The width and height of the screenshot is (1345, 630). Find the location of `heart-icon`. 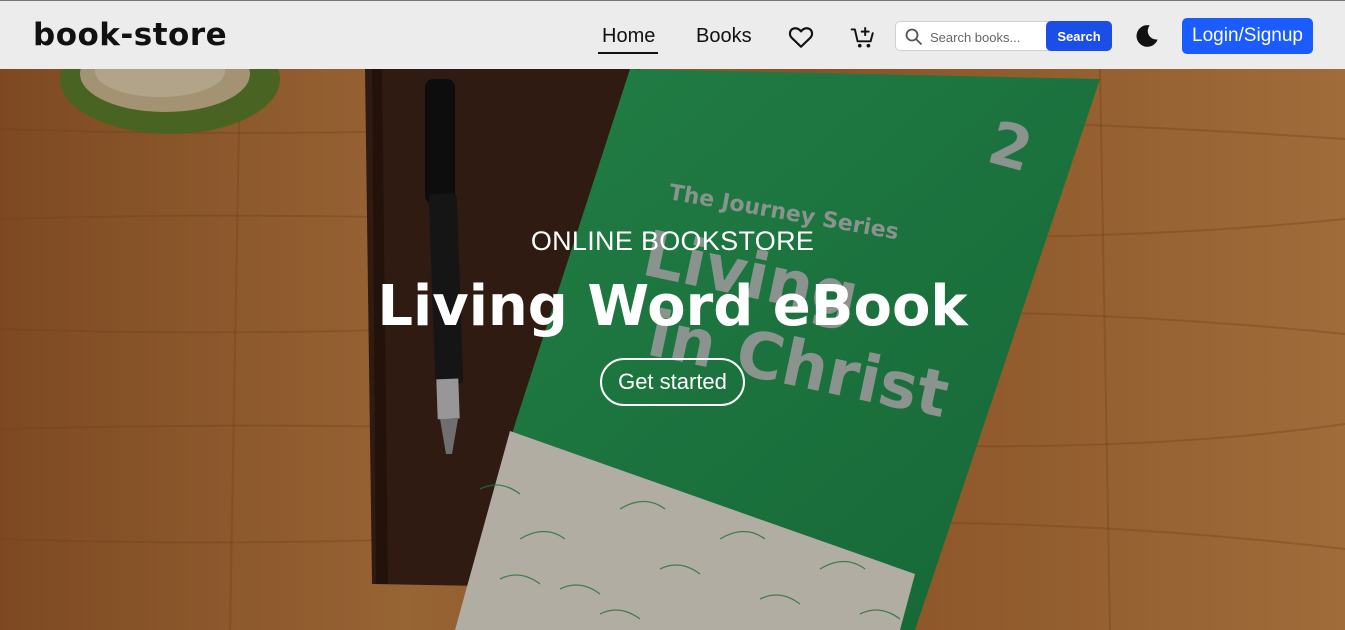

heart-icon is located at coordinates (801, 37).